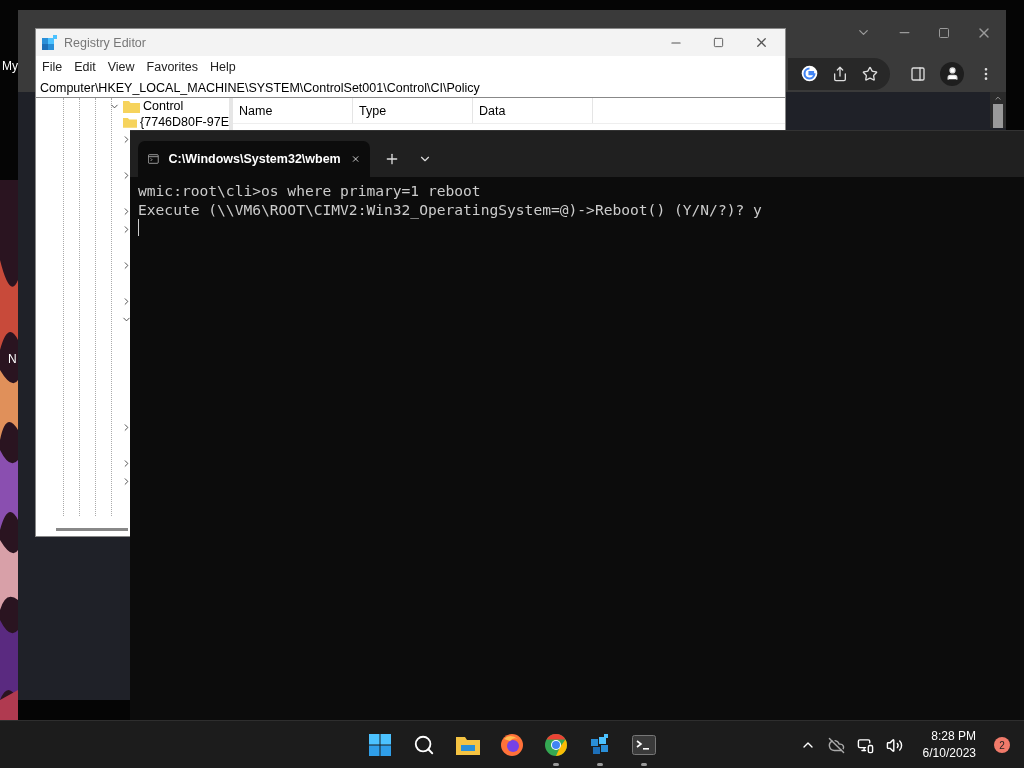  Describe the element at coordinates (952, 73) in the screenshot. I see `profile-avatar` at that location.